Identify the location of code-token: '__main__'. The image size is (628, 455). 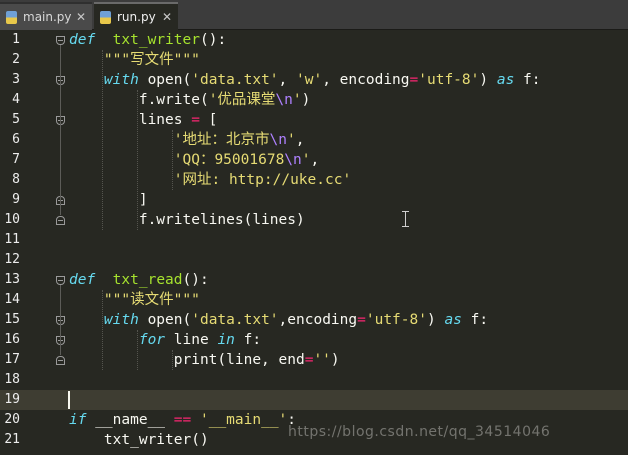
(243, 420).